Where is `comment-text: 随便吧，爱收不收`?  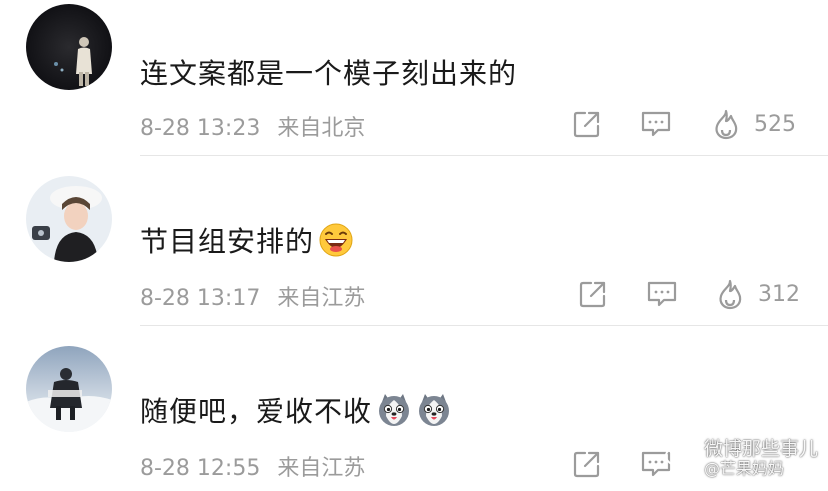 comment-text: 随便吧，爱收不收 is located at coordinates (296, 410).